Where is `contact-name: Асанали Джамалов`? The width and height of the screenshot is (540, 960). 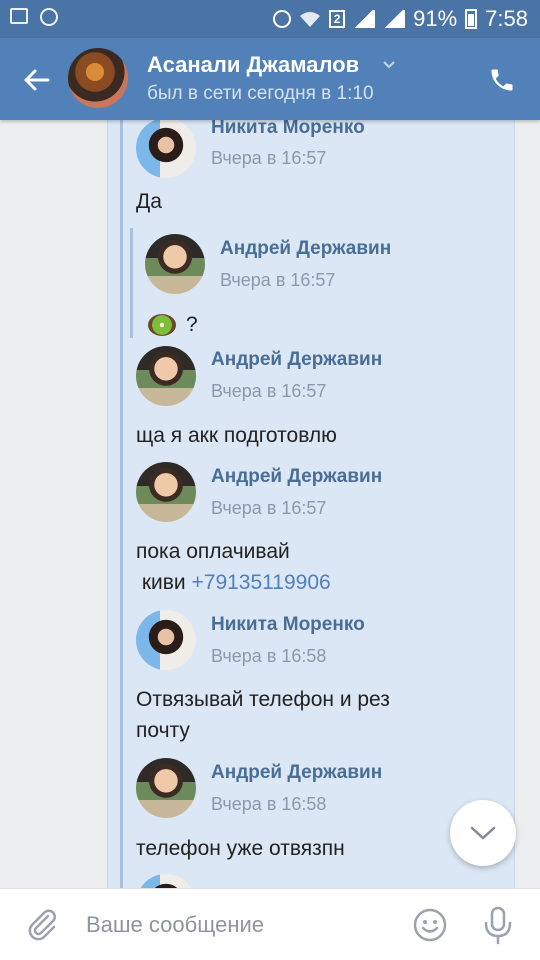
contact-name: Асанали Джамалов is located at coordinates (253, 65).